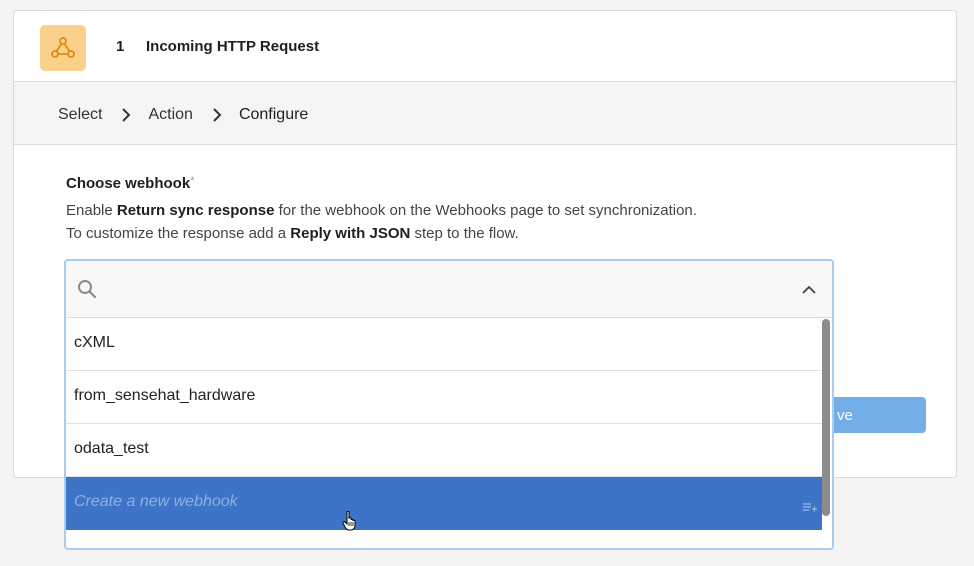 The width and height of the screenshot is (974, 566). What do you see at coordinates (810, 508) in the screenshot?
I see `add-icon` at bounding box center [810, 508].